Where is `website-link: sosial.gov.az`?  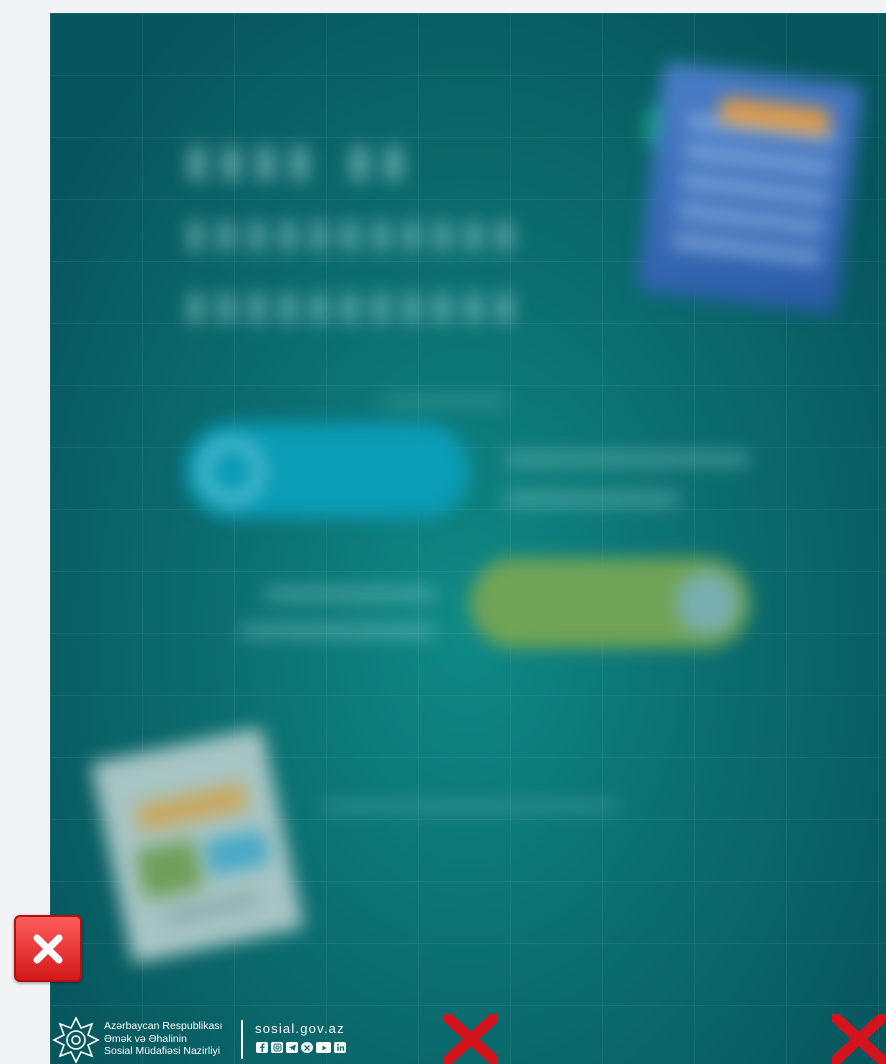 website-link: sosial.gov.az is located at coordinates (300, 1028).